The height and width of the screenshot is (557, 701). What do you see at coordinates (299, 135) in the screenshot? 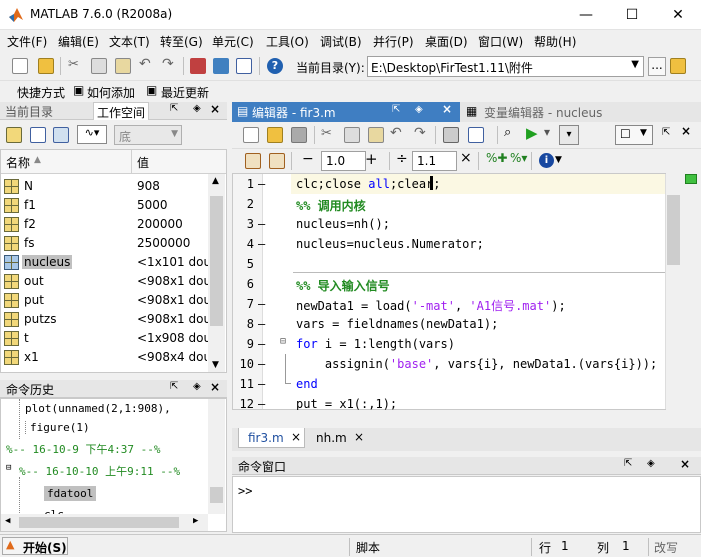
I see `save-icon` at bounding box center [299, 135].